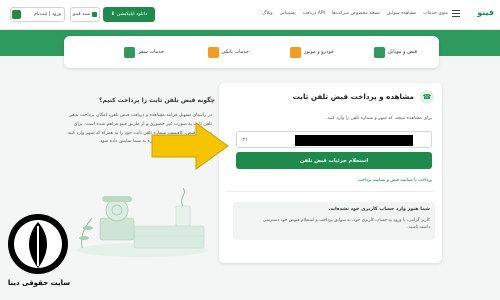 The image size is (500, 300). I want to click on phone-illustration, so click(142, 222).